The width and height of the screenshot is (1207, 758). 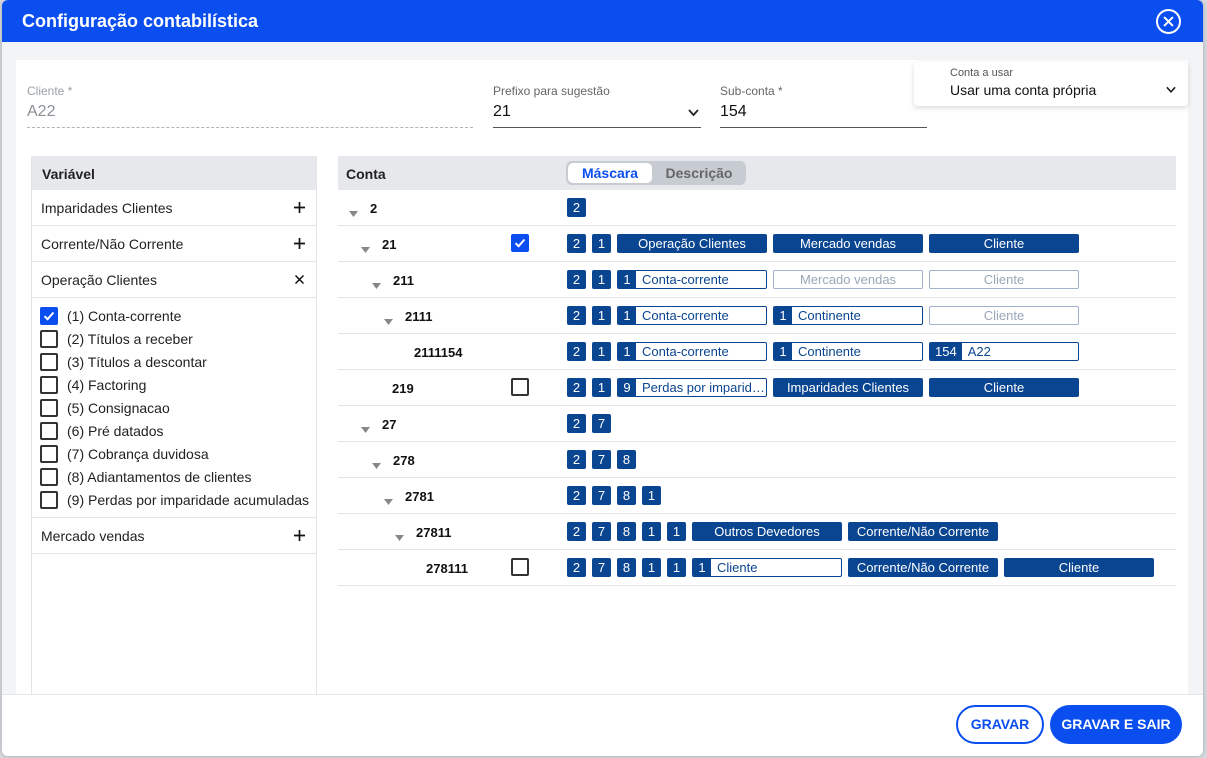 I want to click on close-icon, so click(x=1168, y=21).